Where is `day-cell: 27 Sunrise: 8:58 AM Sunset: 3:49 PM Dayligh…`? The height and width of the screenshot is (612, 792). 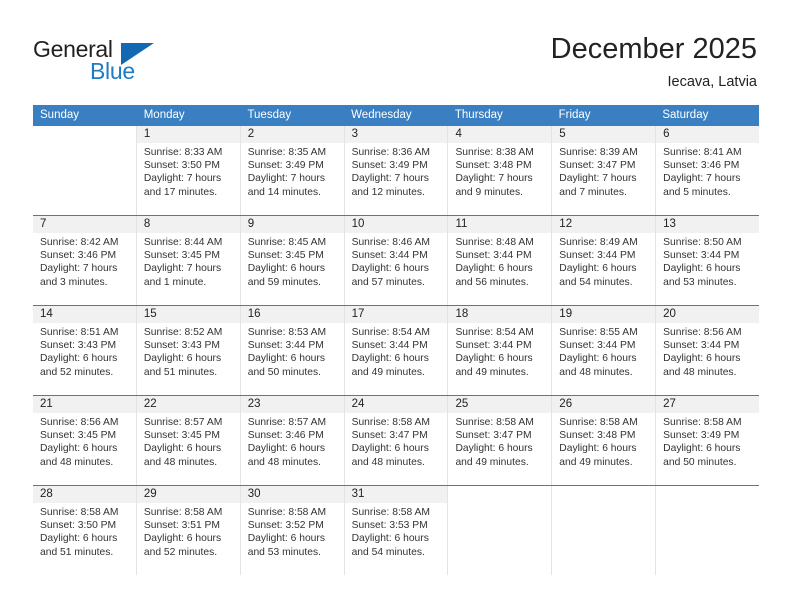
day-cell: 27 Sunrise: 8:58 AM Sunset: 3:49 PM Dayligh… is located at coordinates (708, 440).